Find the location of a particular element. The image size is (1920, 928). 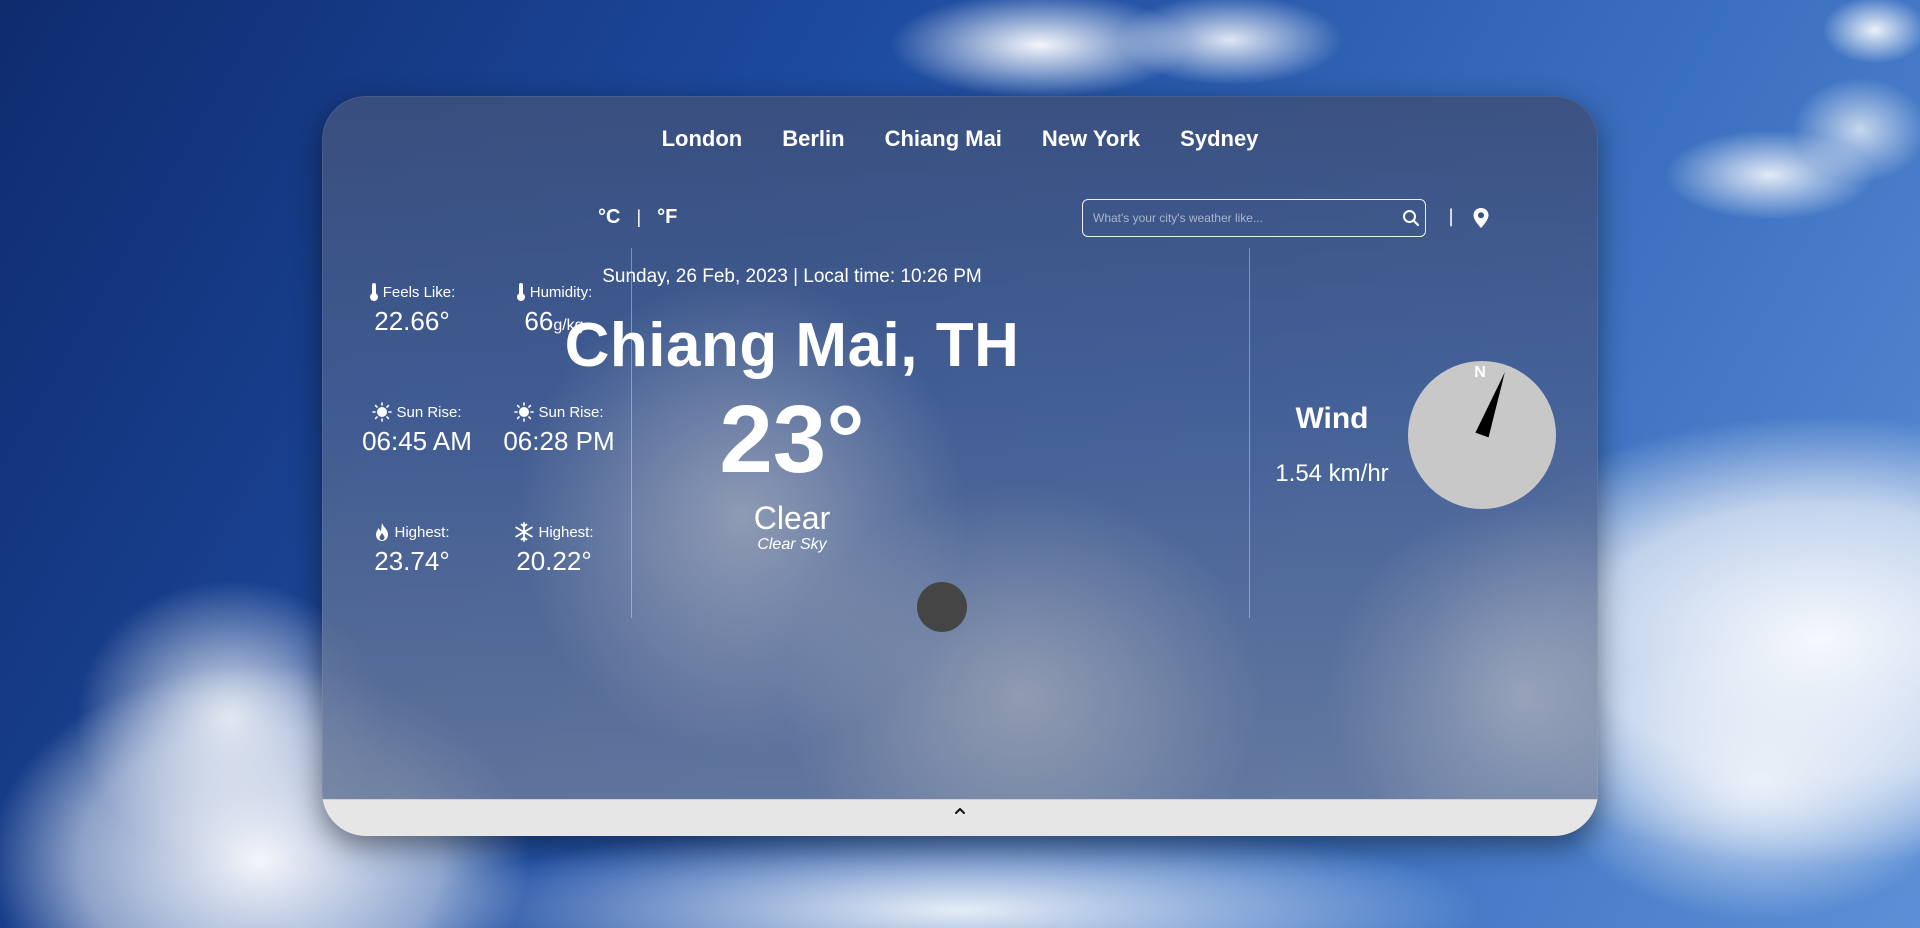

city-title: Chiang Mai, TH is located at coordinates (792, 345).